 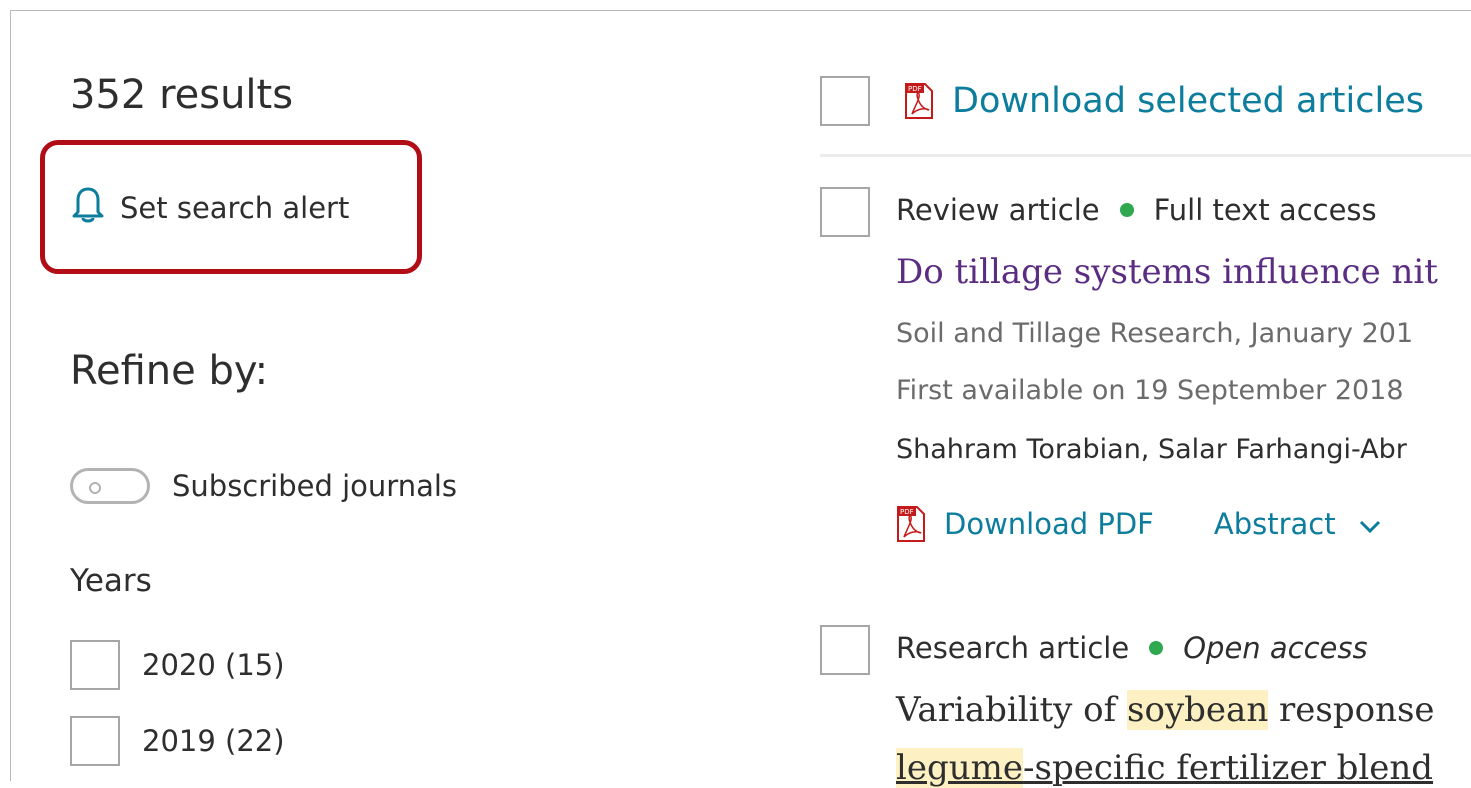 What do you see at coordinates (1145, 155) in the screenshot?
I see `toolbar-divider` at bounding box center [1145, 155].